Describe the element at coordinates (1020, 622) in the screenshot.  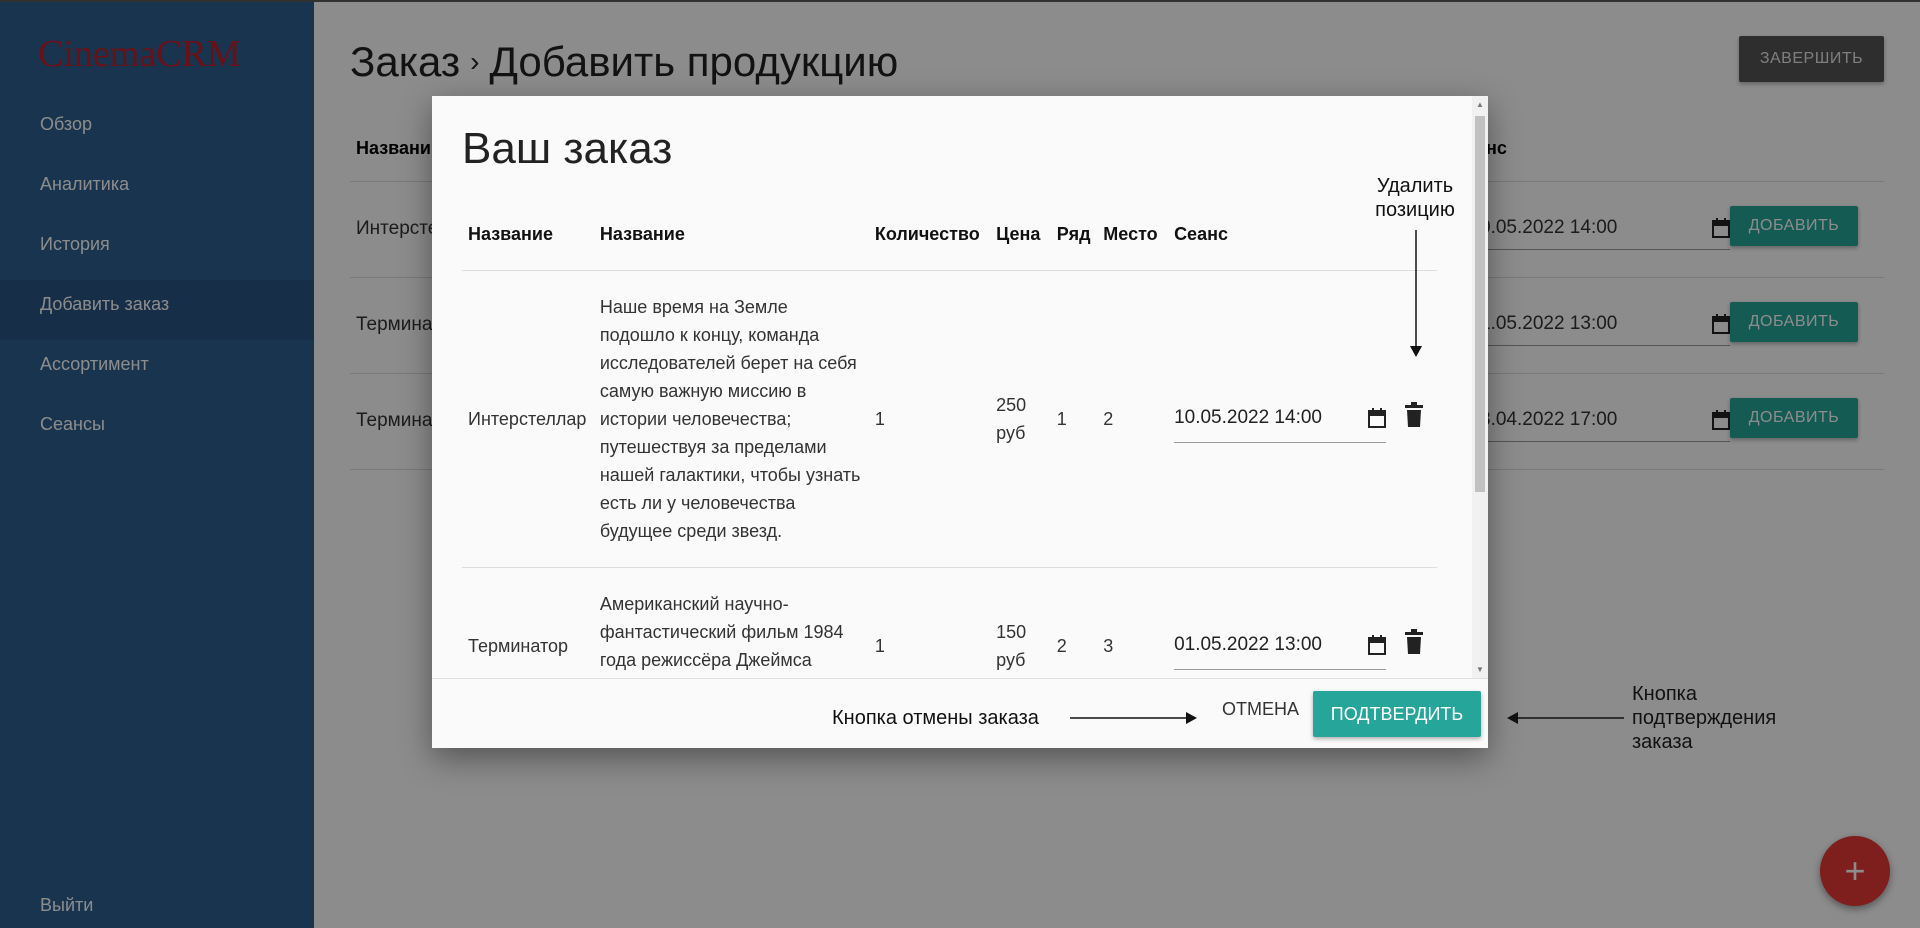
I see `item-price: 150 руб` at that location.